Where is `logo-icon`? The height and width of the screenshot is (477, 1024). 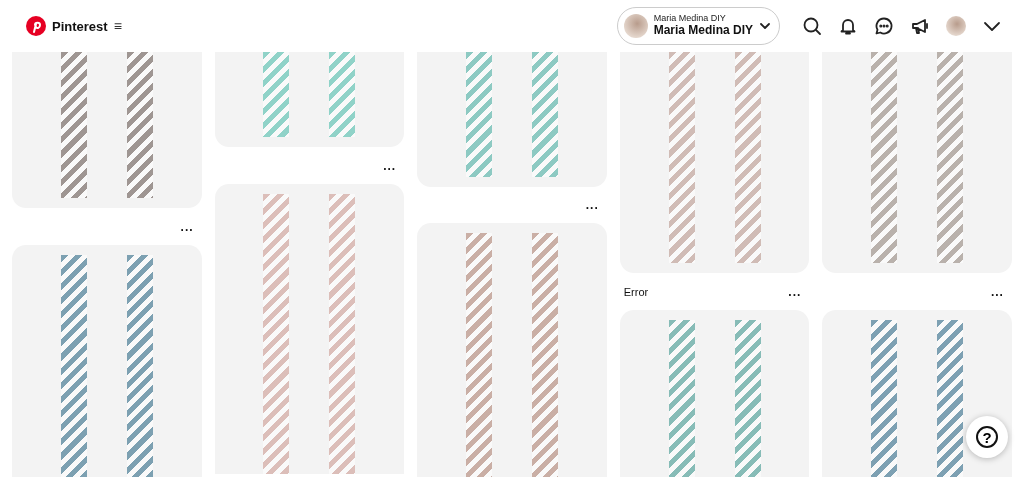 logo-icon is located at coordinates (36, 26).